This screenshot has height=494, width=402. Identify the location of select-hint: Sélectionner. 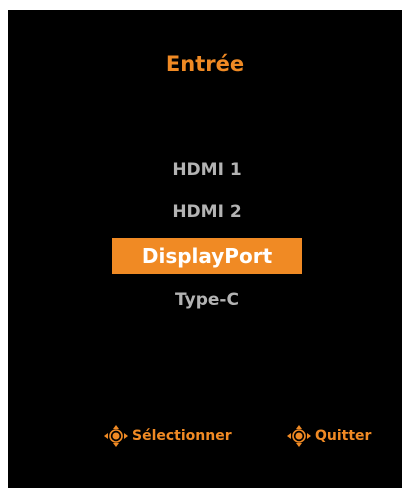
(167, 436).